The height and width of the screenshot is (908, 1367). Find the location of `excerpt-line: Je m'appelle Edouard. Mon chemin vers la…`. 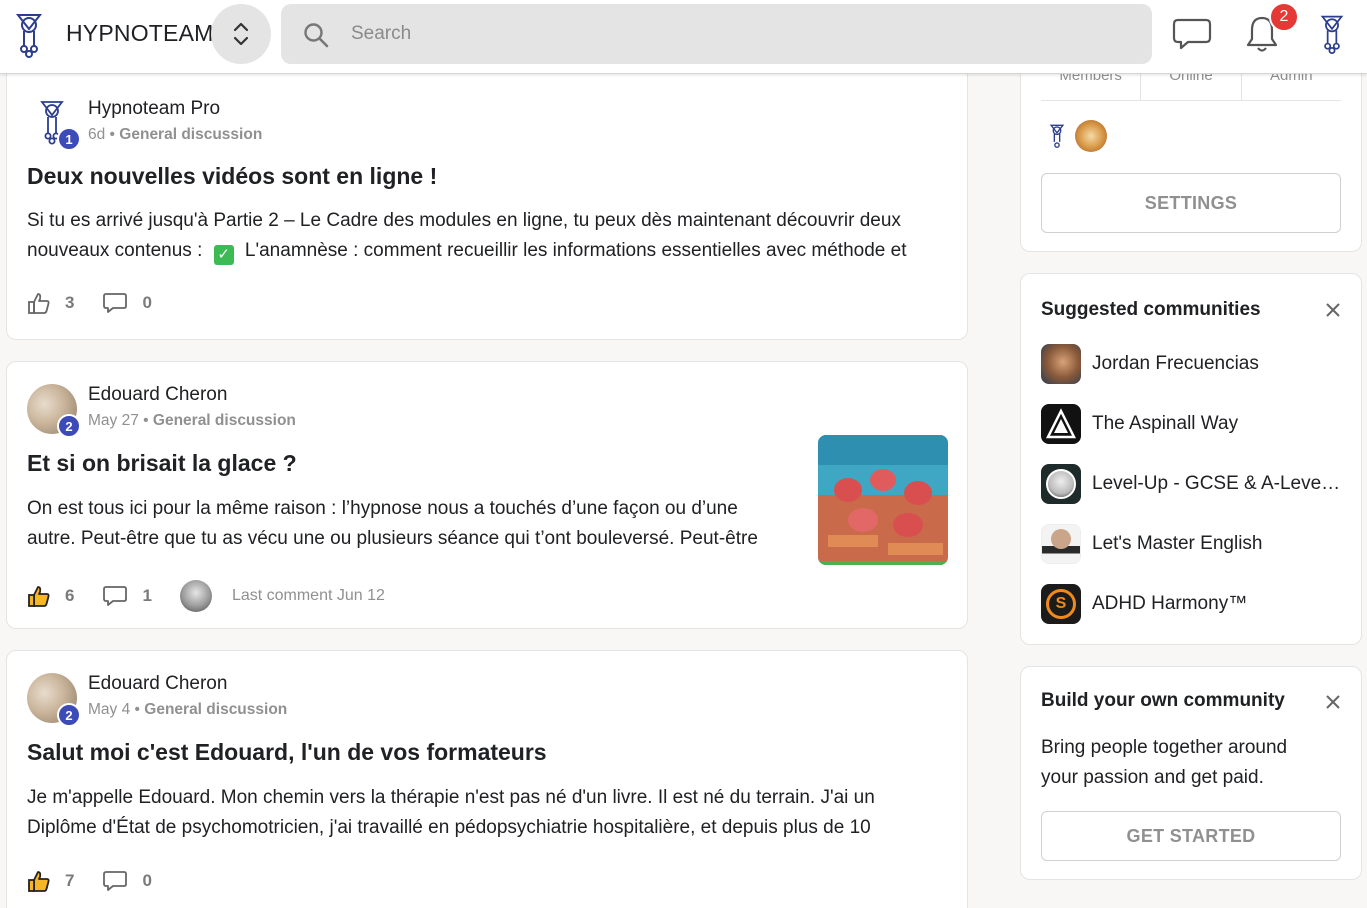

excerpt-line: Je m'appelle Edouard. Mon chemin vers la… is located at coordinates (451, 797).